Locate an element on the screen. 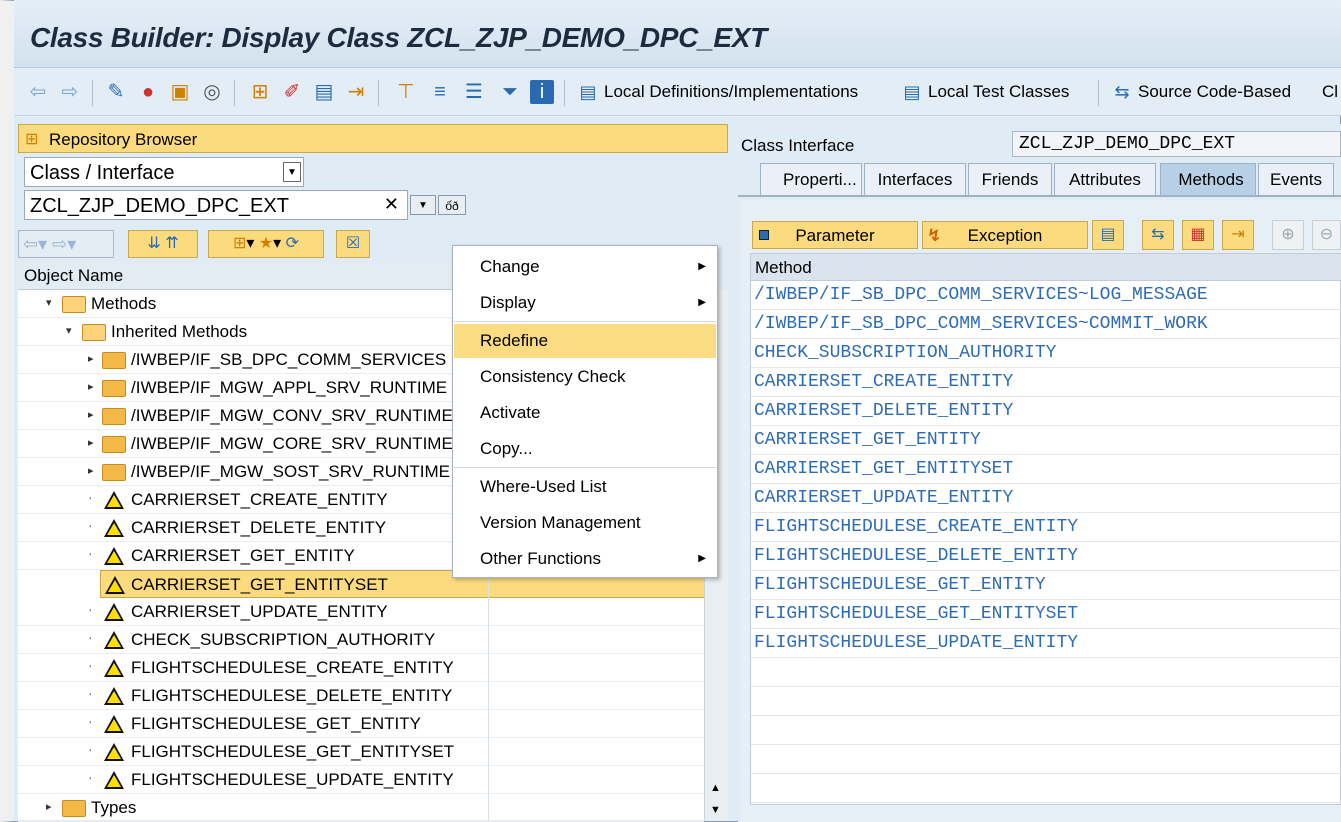 This screenshot has height=822, width=1341. wizard-icon: ✐ is located at coordinates (292, 92).